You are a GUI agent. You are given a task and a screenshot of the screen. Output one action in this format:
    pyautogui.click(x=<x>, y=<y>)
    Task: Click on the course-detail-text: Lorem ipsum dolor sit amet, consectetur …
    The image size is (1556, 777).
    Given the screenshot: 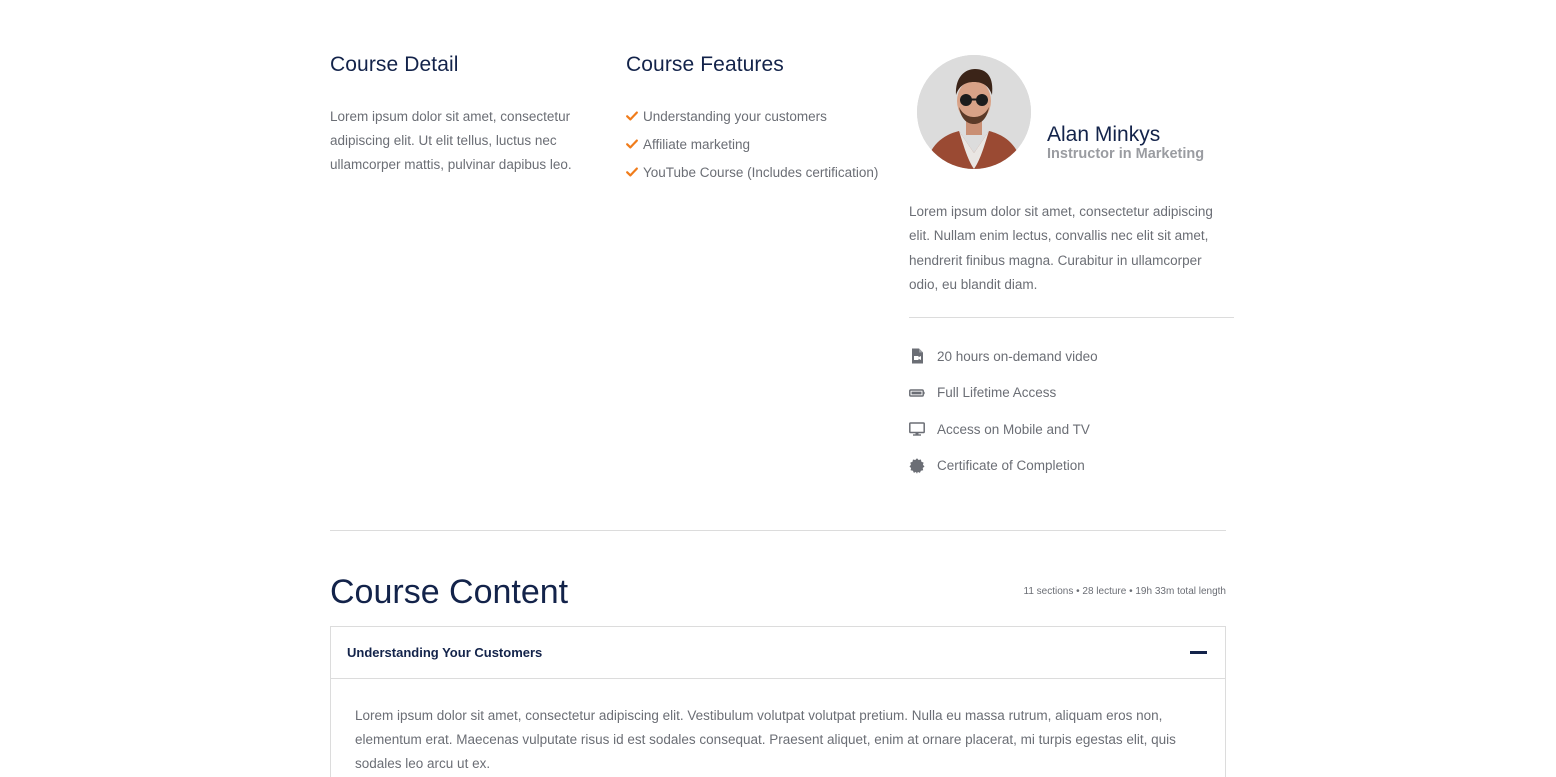 What is the action you would take?
    pyautogui.click(x=451, y=140)
    